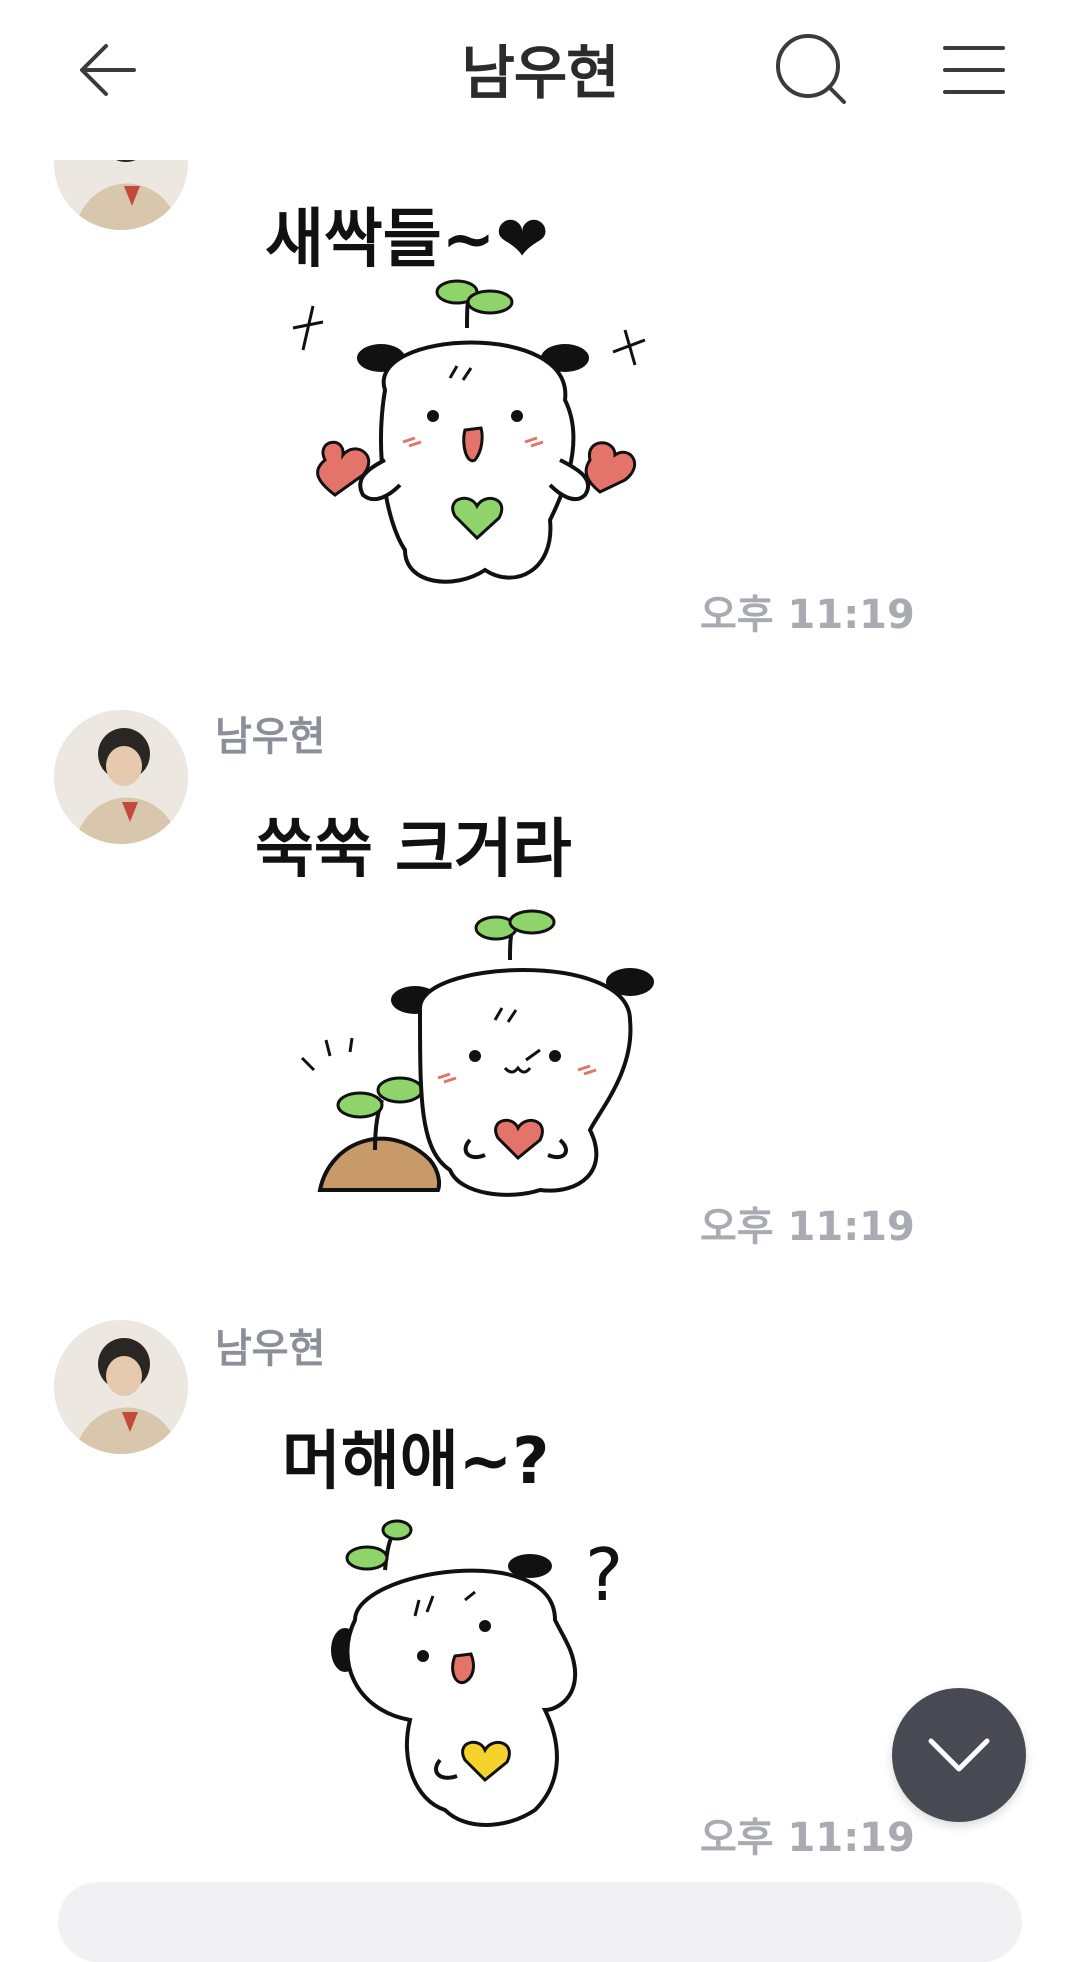  Describe the element at coordinates (540, 1922) in the screenshot. I see `message-input-bar` at that location.